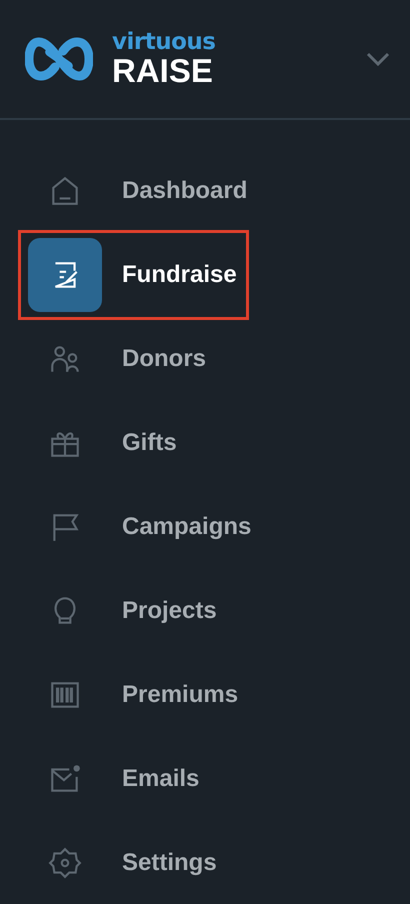 The image size is (410, 904). Describe the element at coordinates (163, 71) in the screenshot. I see `product-name: RAISE` at that location.